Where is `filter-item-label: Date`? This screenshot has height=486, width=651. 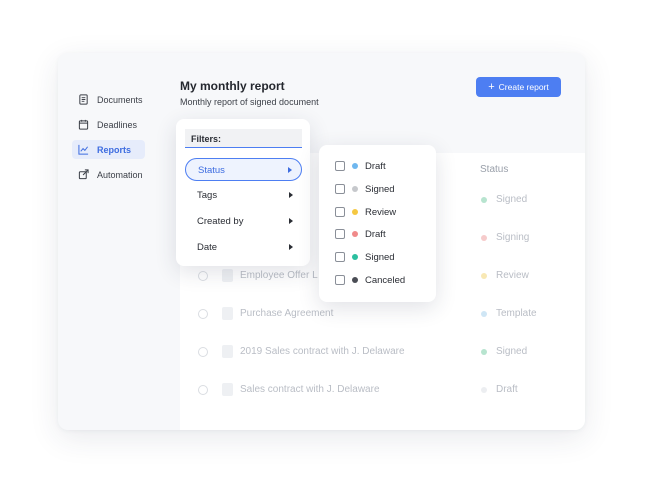
filter-item-label: Date is located at coordinates (207, 247).